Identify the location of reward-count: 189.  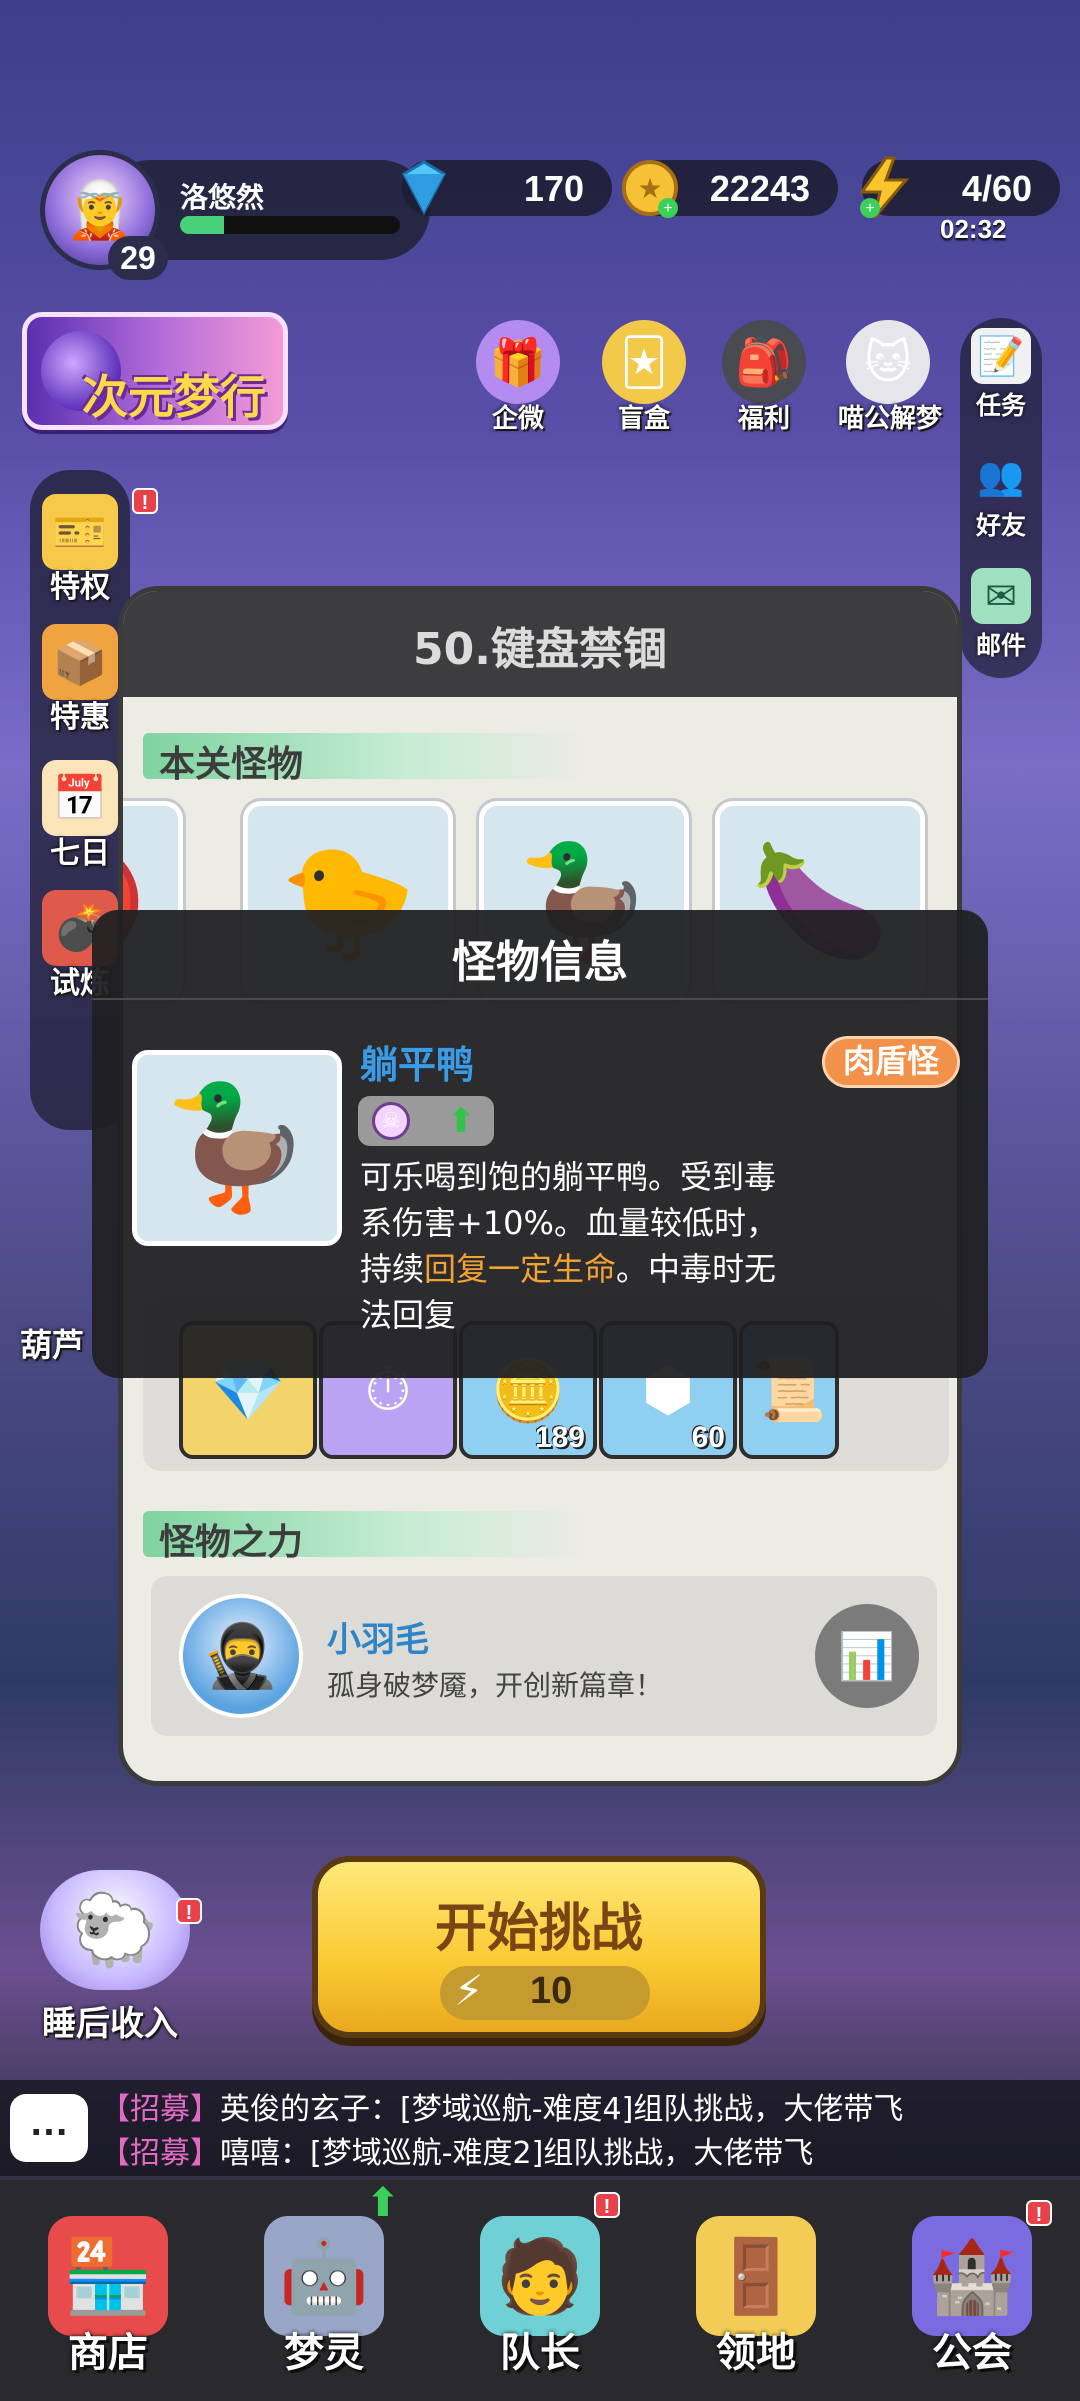
(559, 1437).